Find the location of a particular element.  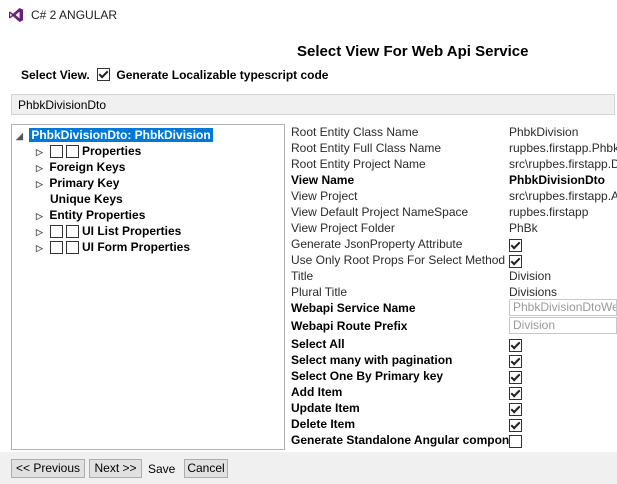

tree-root: ◢ PhbkDivisionDto: PhbkDivision is located at coordinates (114, 135).